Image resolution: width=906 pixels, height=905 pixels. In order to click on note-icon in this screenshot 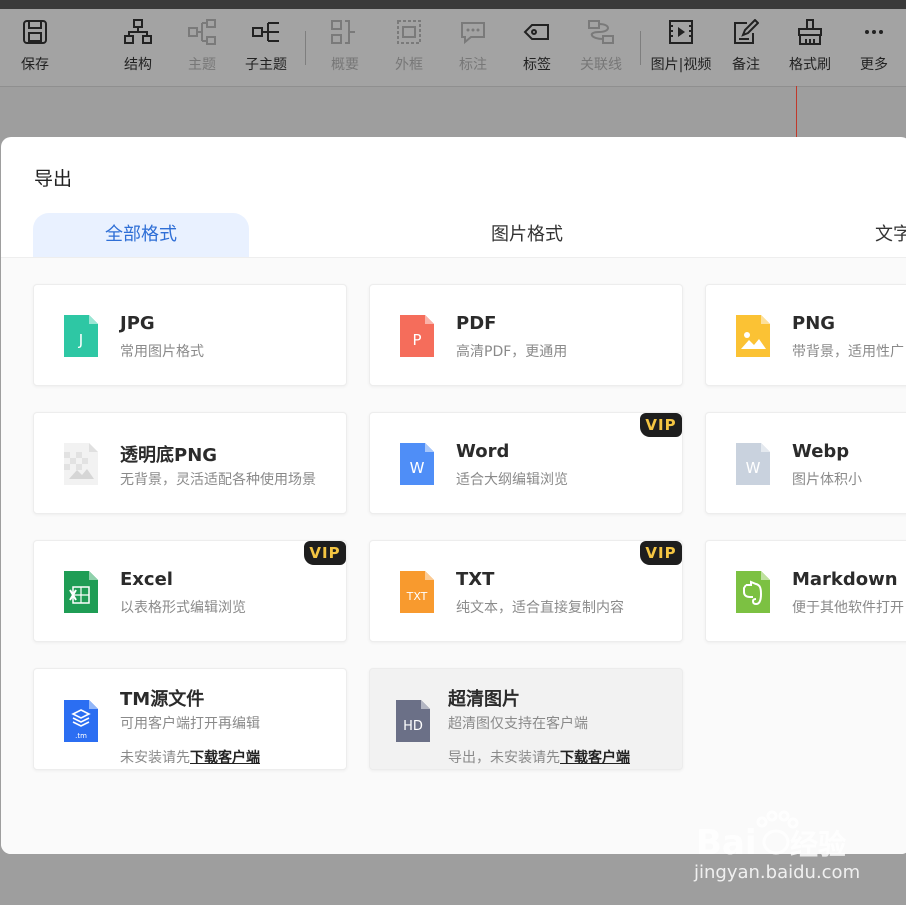, I will do `click(746, 32)`.